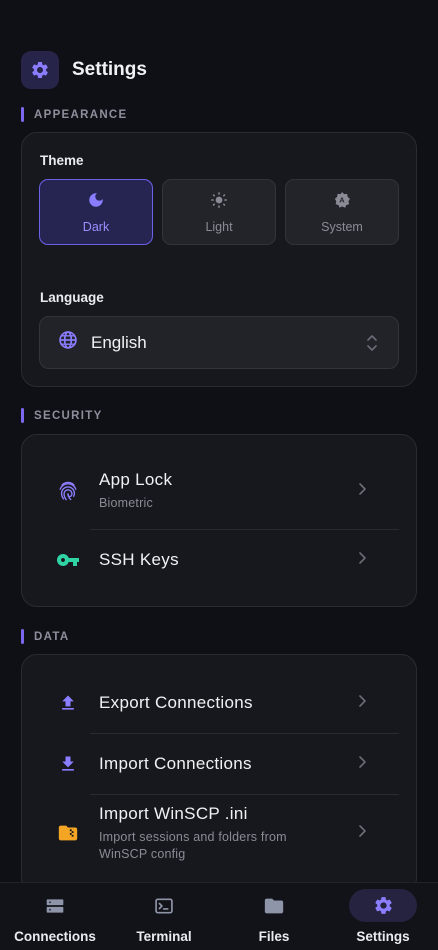  Describe the element at coordinates (219, 560) in the screenshot. I see `ssh-keys-row: SSH Keys` at that location.